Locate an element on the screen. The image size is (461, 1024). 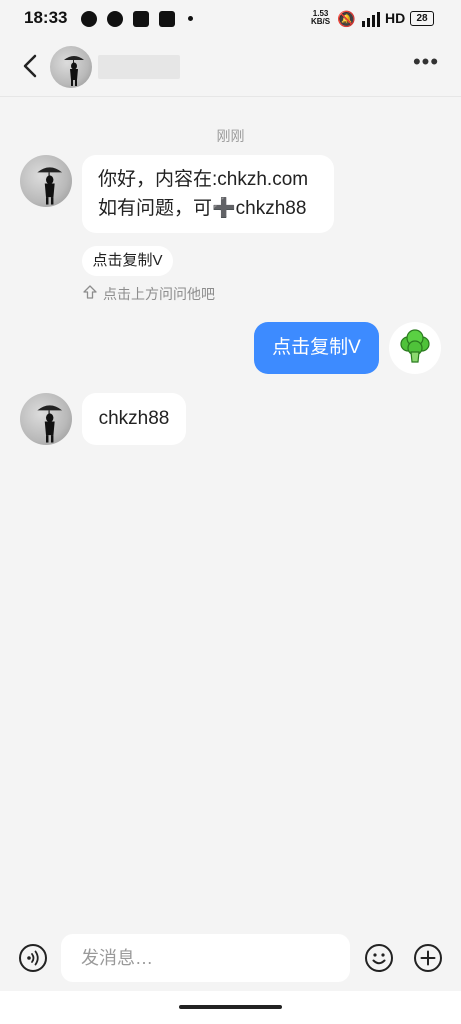
contact-name is located at coordinates (139, 67).